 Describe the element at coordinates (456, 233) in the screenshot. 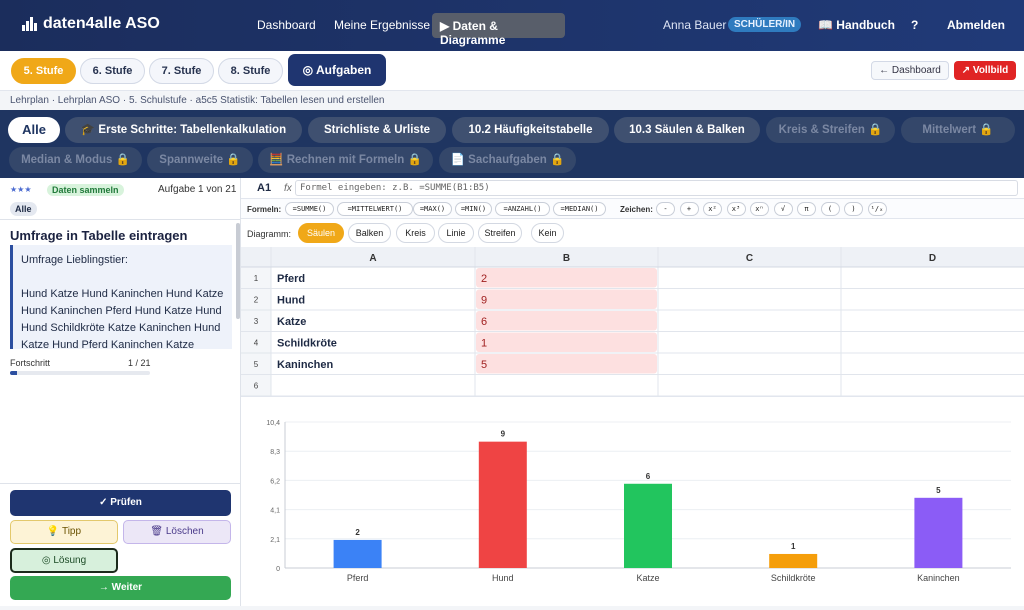

I see `diagram-type-3: Linie` at that location.